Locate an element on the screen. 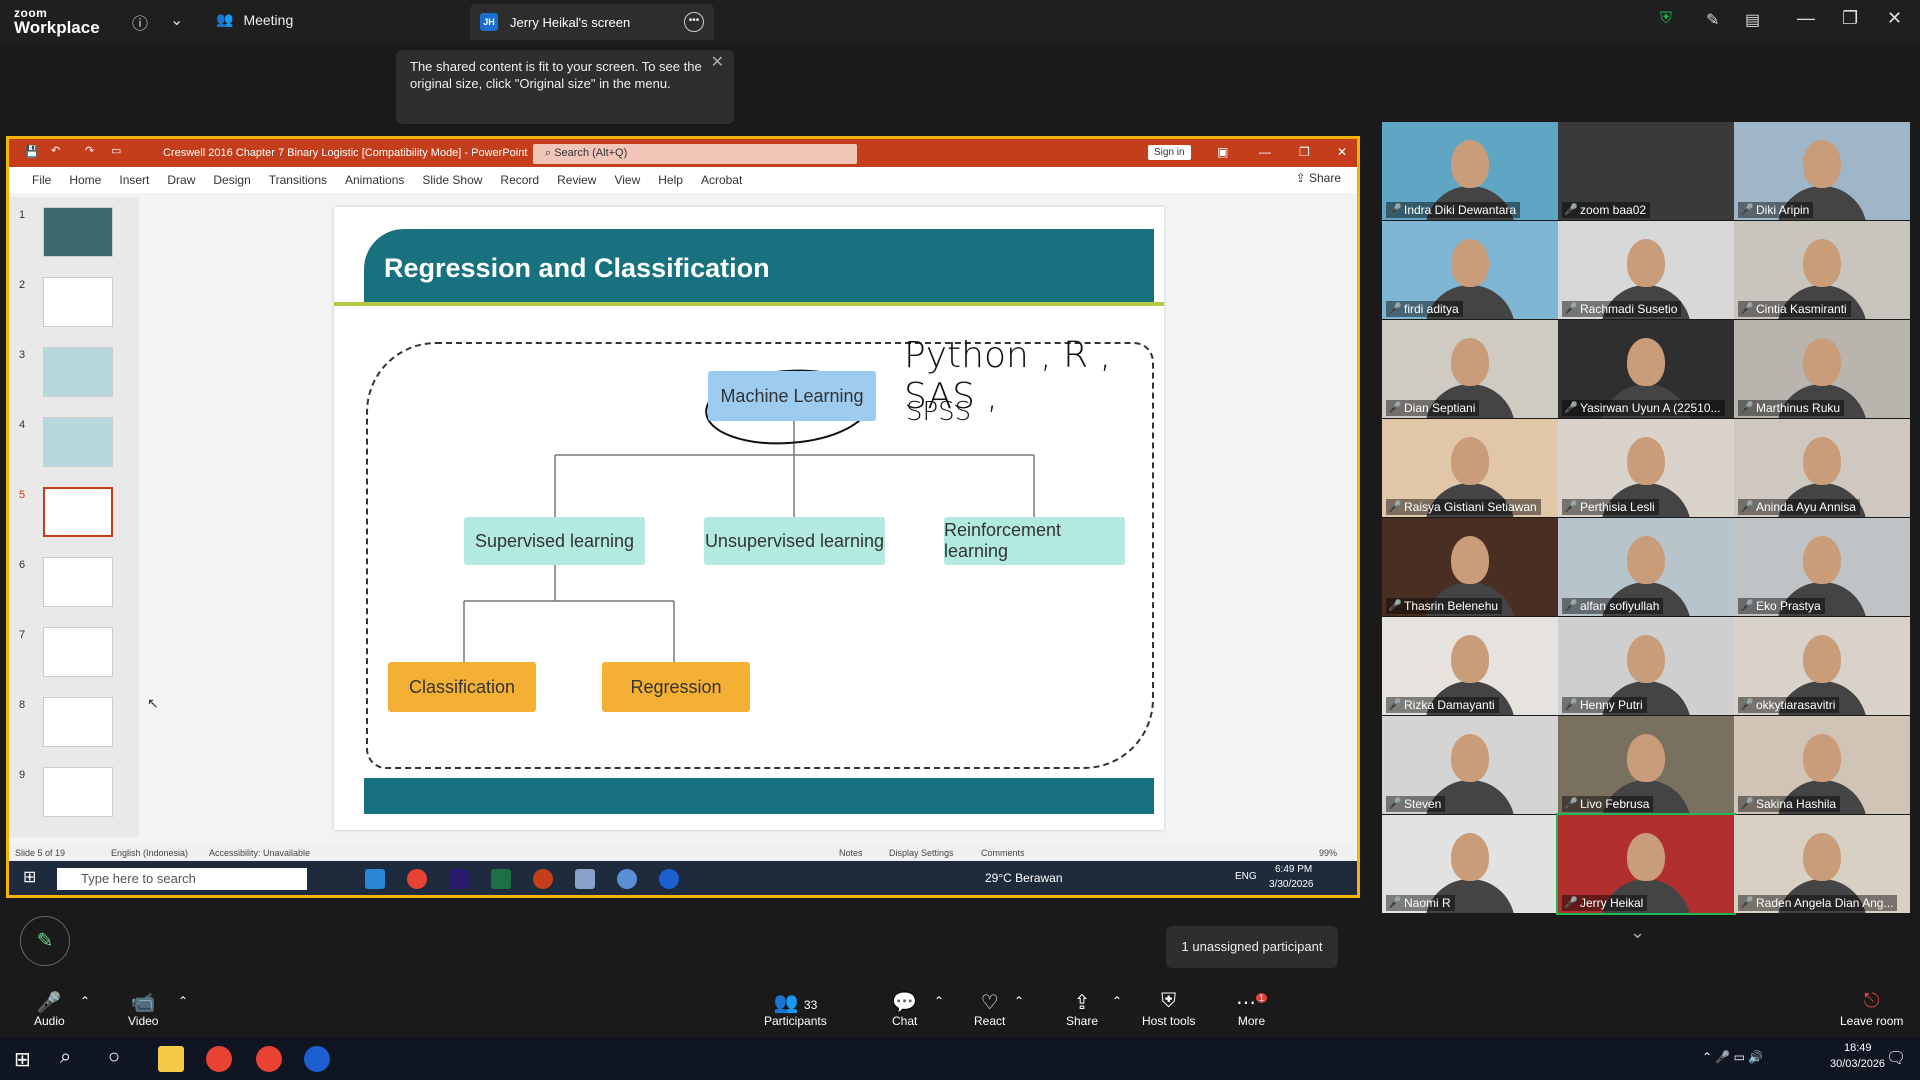 The image size is (1920, 1080). close-icon: ✕ is located at coordinates (717, 62).